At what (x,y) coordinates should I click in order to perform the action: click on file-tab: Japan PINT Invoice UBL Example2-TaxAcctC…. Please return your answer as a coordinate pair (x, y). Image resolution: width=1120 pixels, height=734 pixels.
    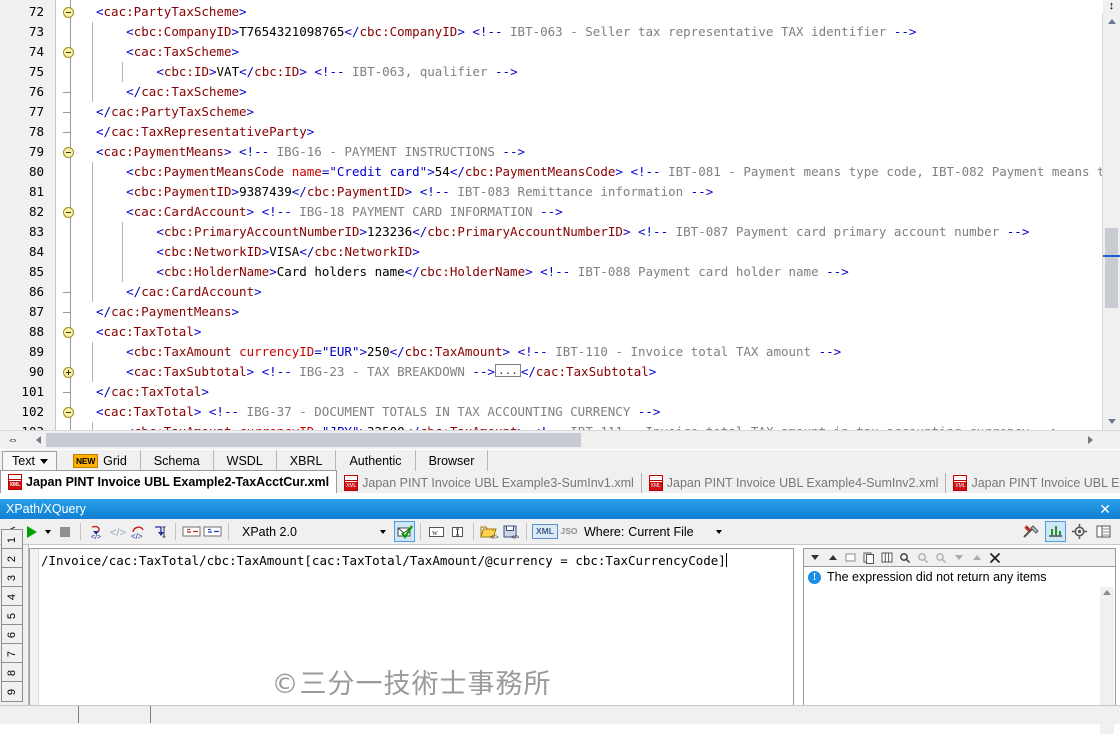
    Looking at the image, I should click on (169, 481).